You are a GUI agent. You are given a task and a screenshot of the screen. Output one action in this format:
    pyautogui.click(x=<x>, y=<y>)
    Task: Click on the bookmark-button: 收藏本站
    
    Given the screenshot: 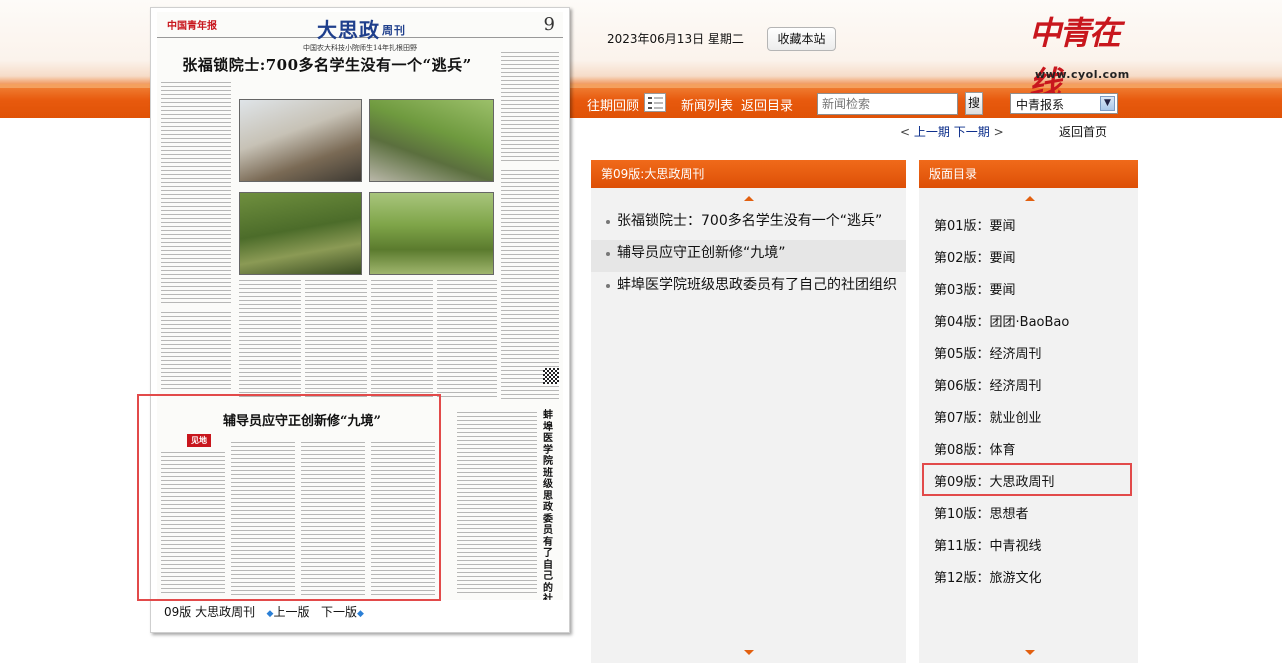 What is the action you would take?
    pyautogui.click(x=801, y=39)
    